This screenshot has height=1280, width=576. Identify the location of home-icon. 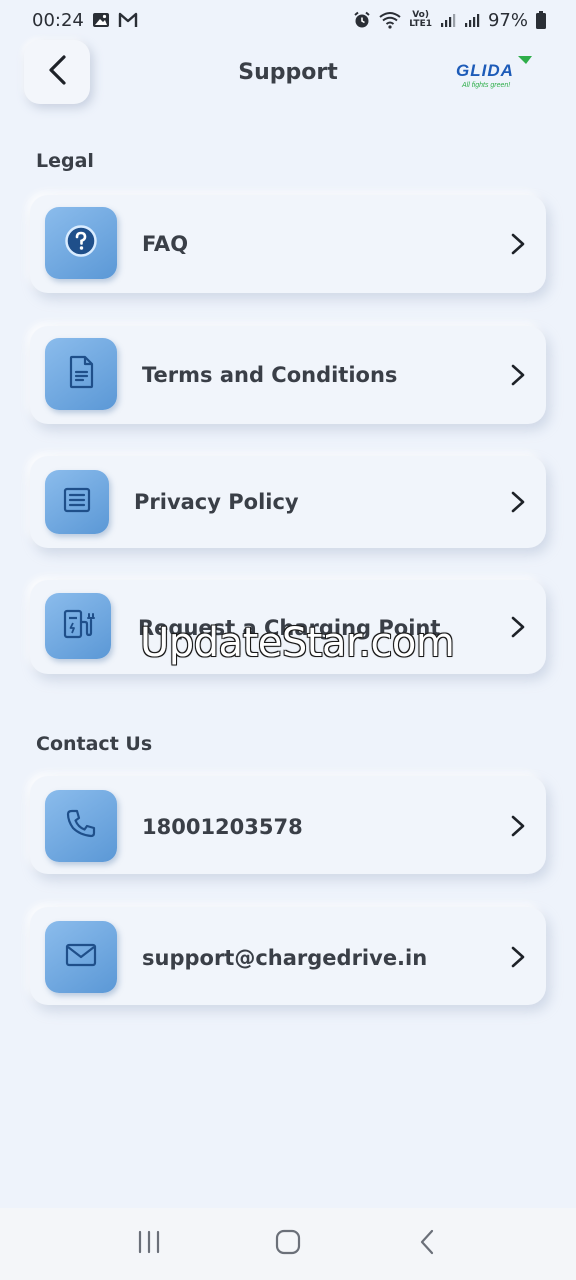
(288, 1244).